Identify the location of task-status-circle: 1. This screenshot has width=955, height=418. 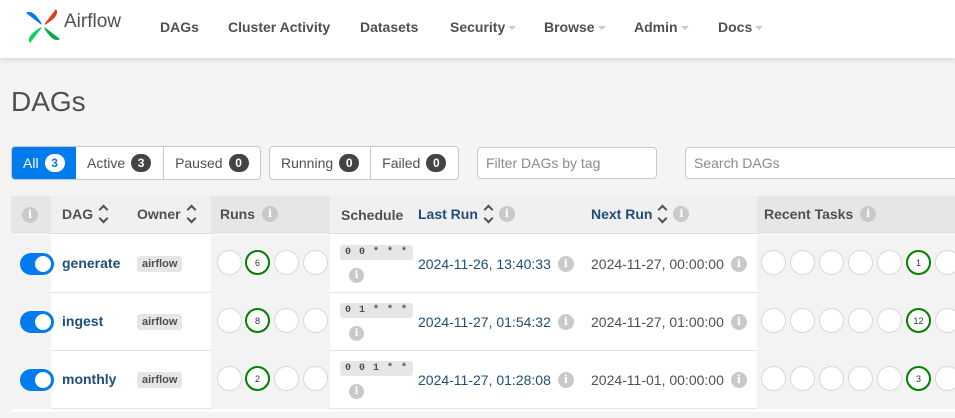
(918, 262).